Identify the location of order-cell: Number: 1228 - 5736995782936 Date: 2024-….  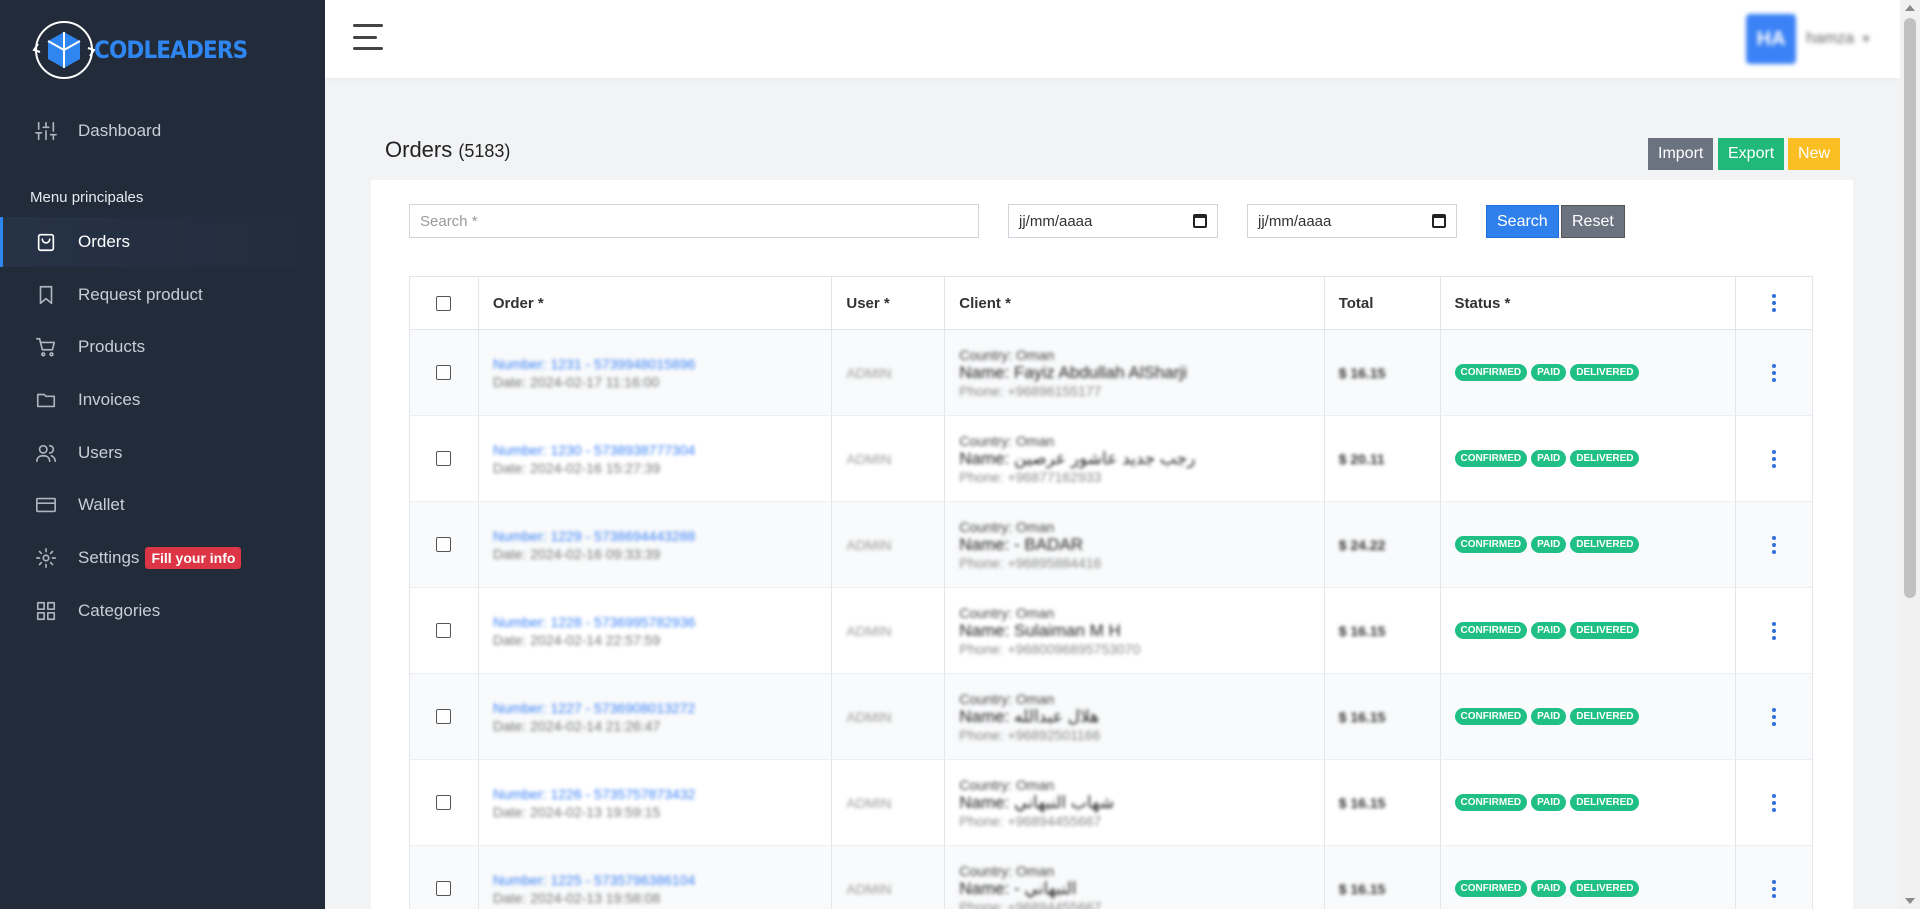
(656, 630).